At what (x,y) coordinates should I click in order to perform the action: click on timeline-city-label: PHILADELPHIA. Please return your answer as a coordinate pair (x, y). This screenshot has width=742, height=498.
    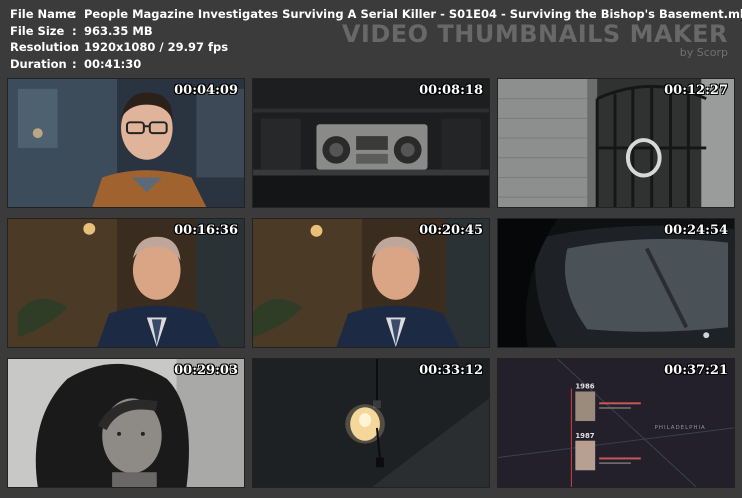
    Looking at the image, I should click on (680, 428).